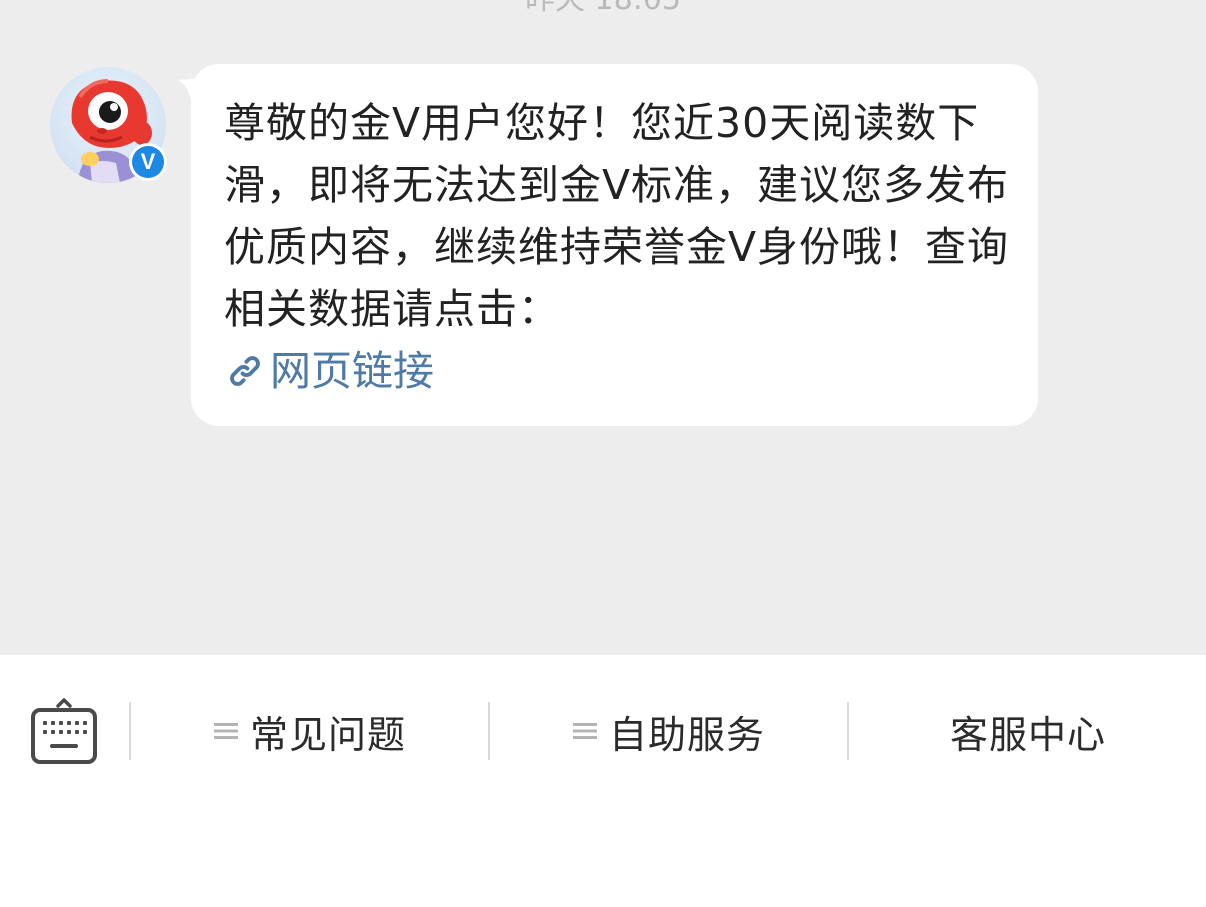 Image resolution: width=1206 pixels, height=907 pixels. What do you see at coordinates (686, 734) in the screenshot?
I see `menu-self-service-label: 自助服务` at bounding box center [686, 734].